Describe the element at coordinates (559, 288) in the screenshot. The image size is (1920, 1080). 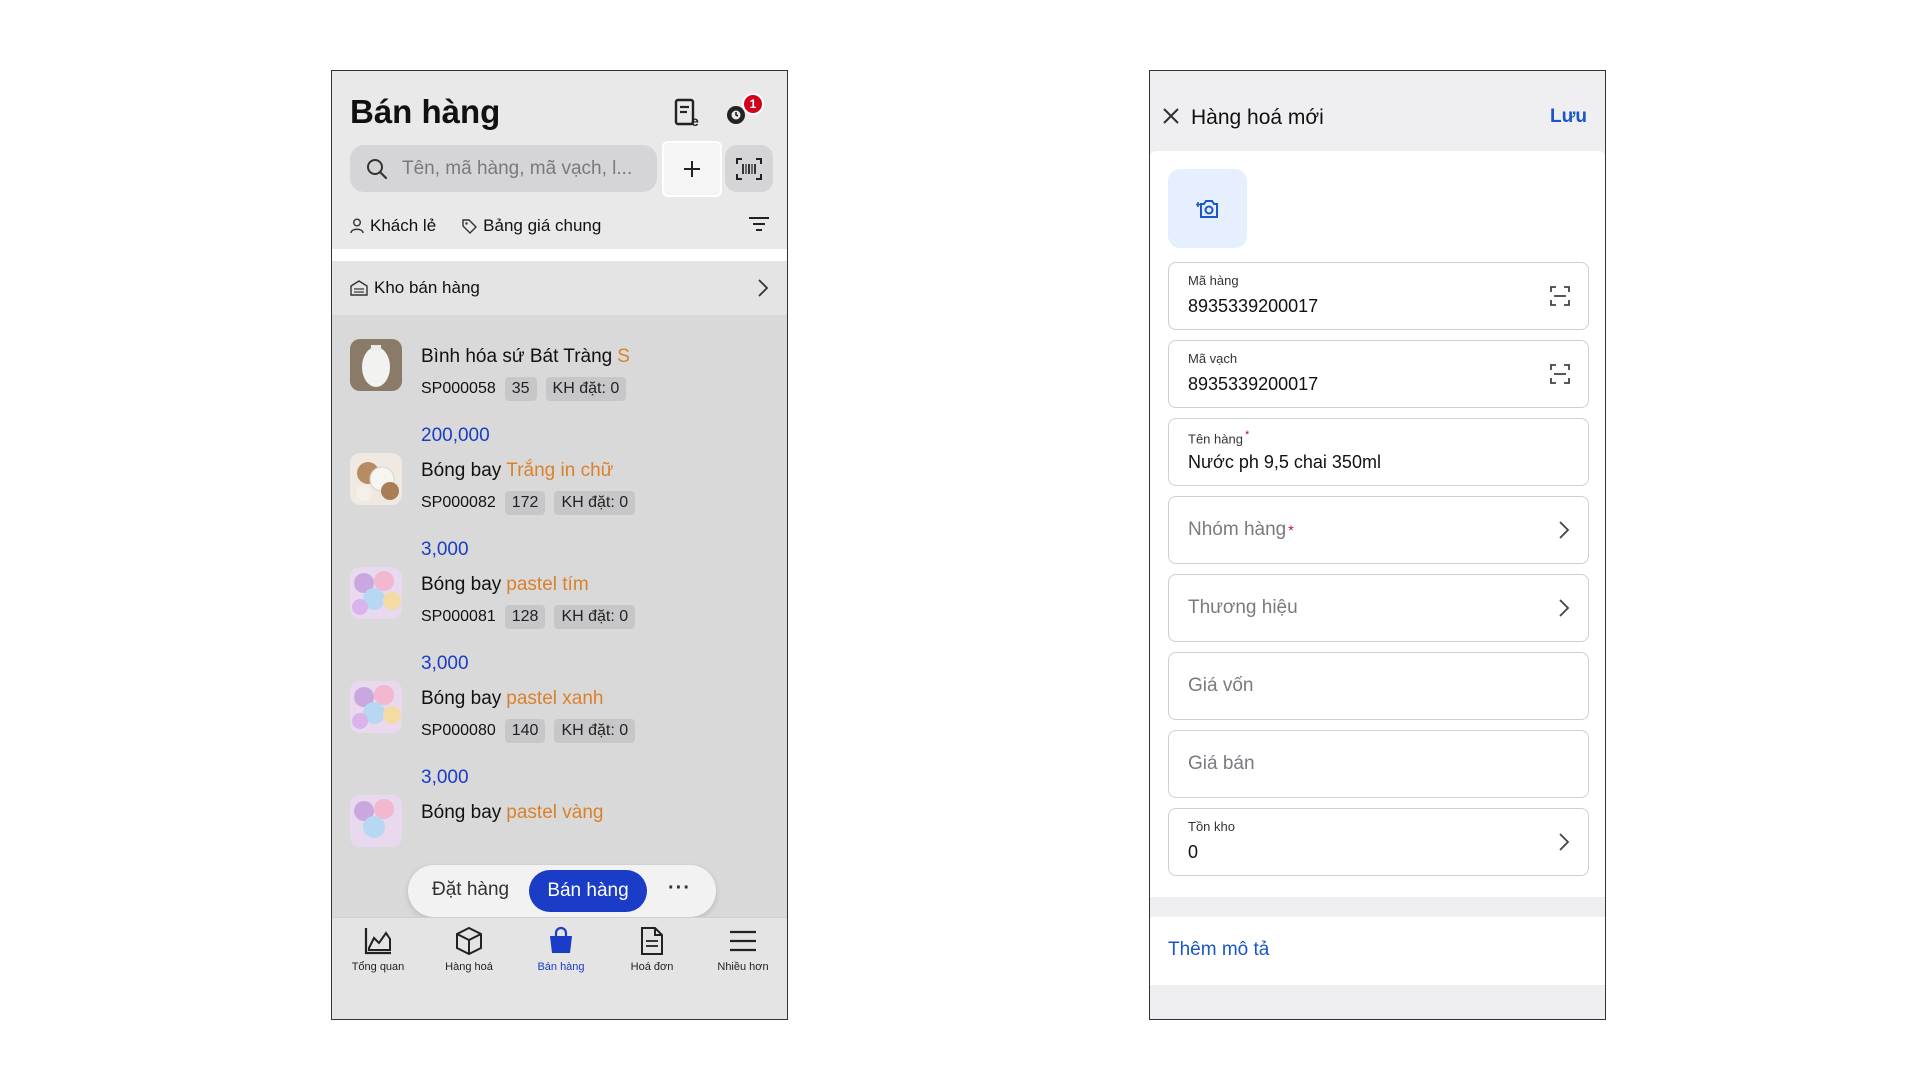
I see `warehouse-selector: Kho bán hàng` at that location.